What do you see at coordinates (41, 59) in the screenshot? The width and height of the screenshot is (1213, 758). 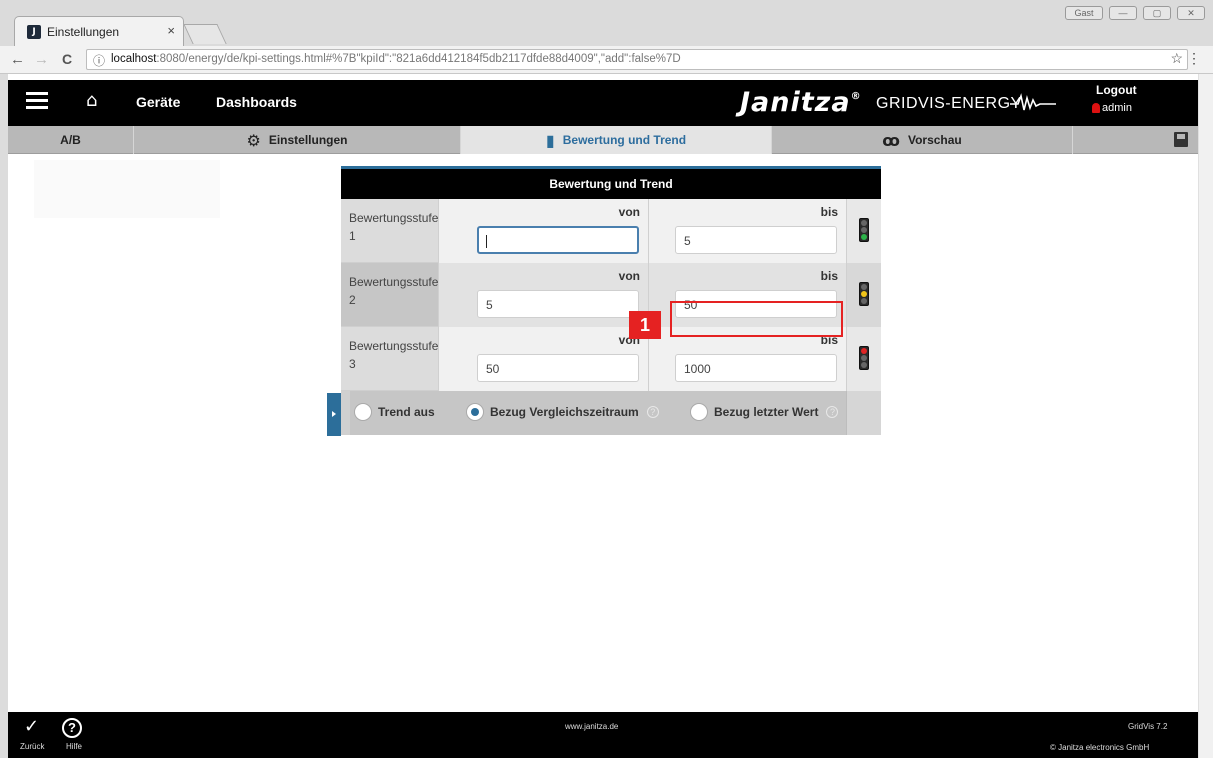 I see `forward-arrow-icon: →` at bounding box center [41, 59].